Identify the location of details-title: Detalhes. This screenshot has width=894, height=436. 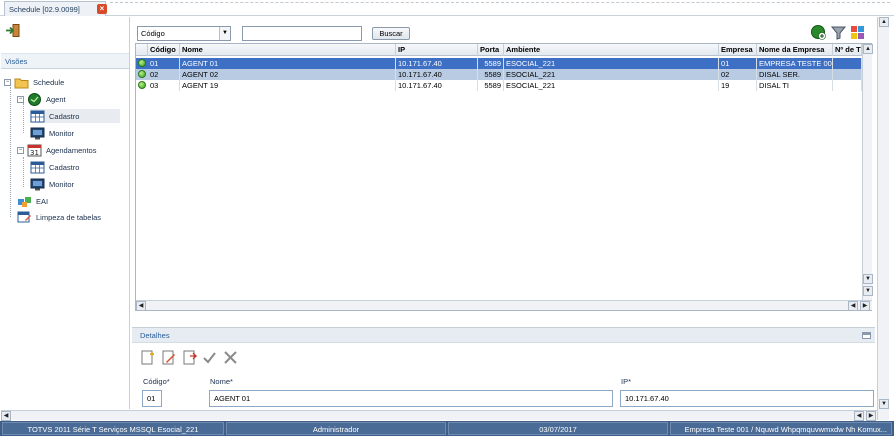
(155, 335).